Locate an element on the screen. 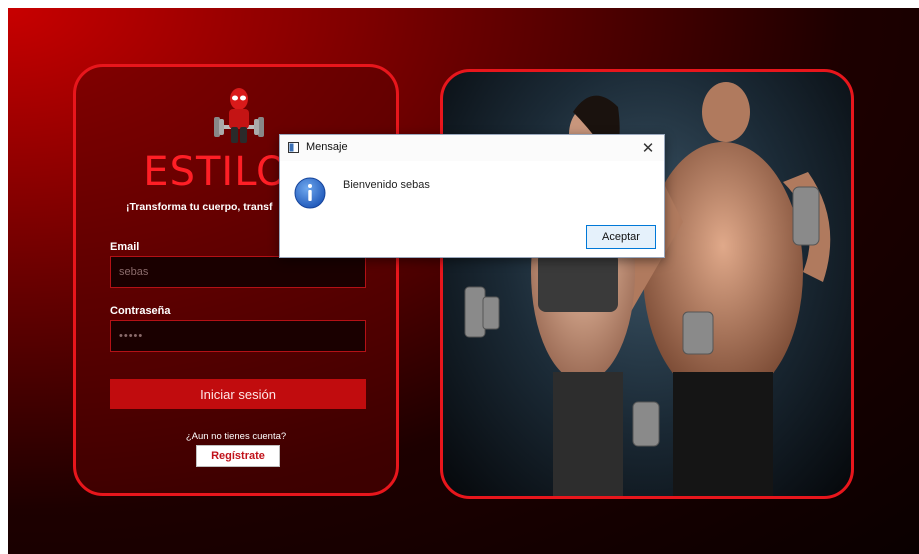 This screenshot has height=554, width=919. dialog-message: Bienvenido sebas is located at coordinates (386, 185).